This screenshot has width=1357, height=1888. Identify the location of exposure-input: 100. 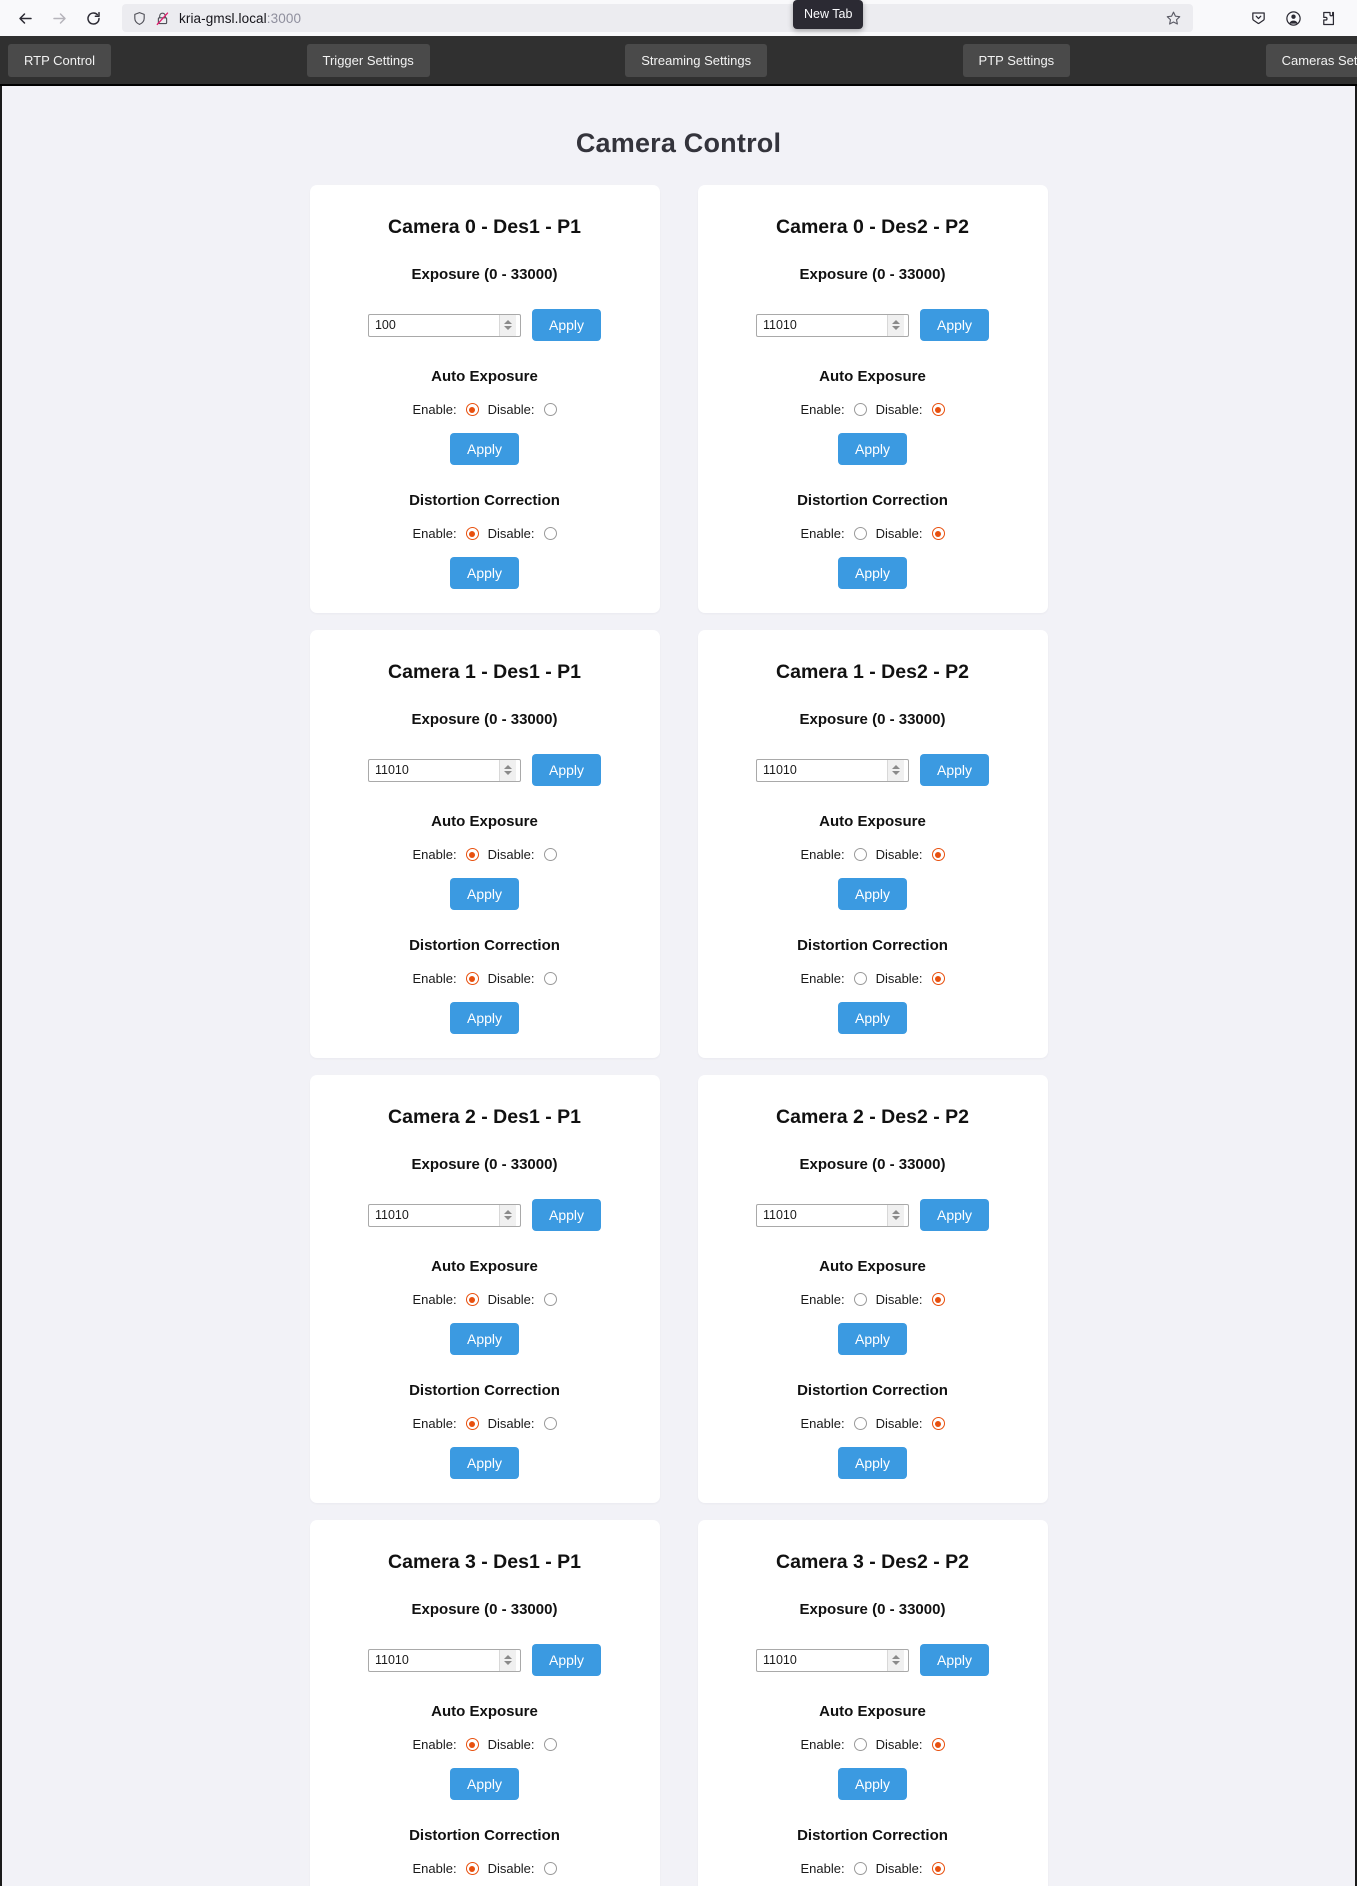
(444, 325).